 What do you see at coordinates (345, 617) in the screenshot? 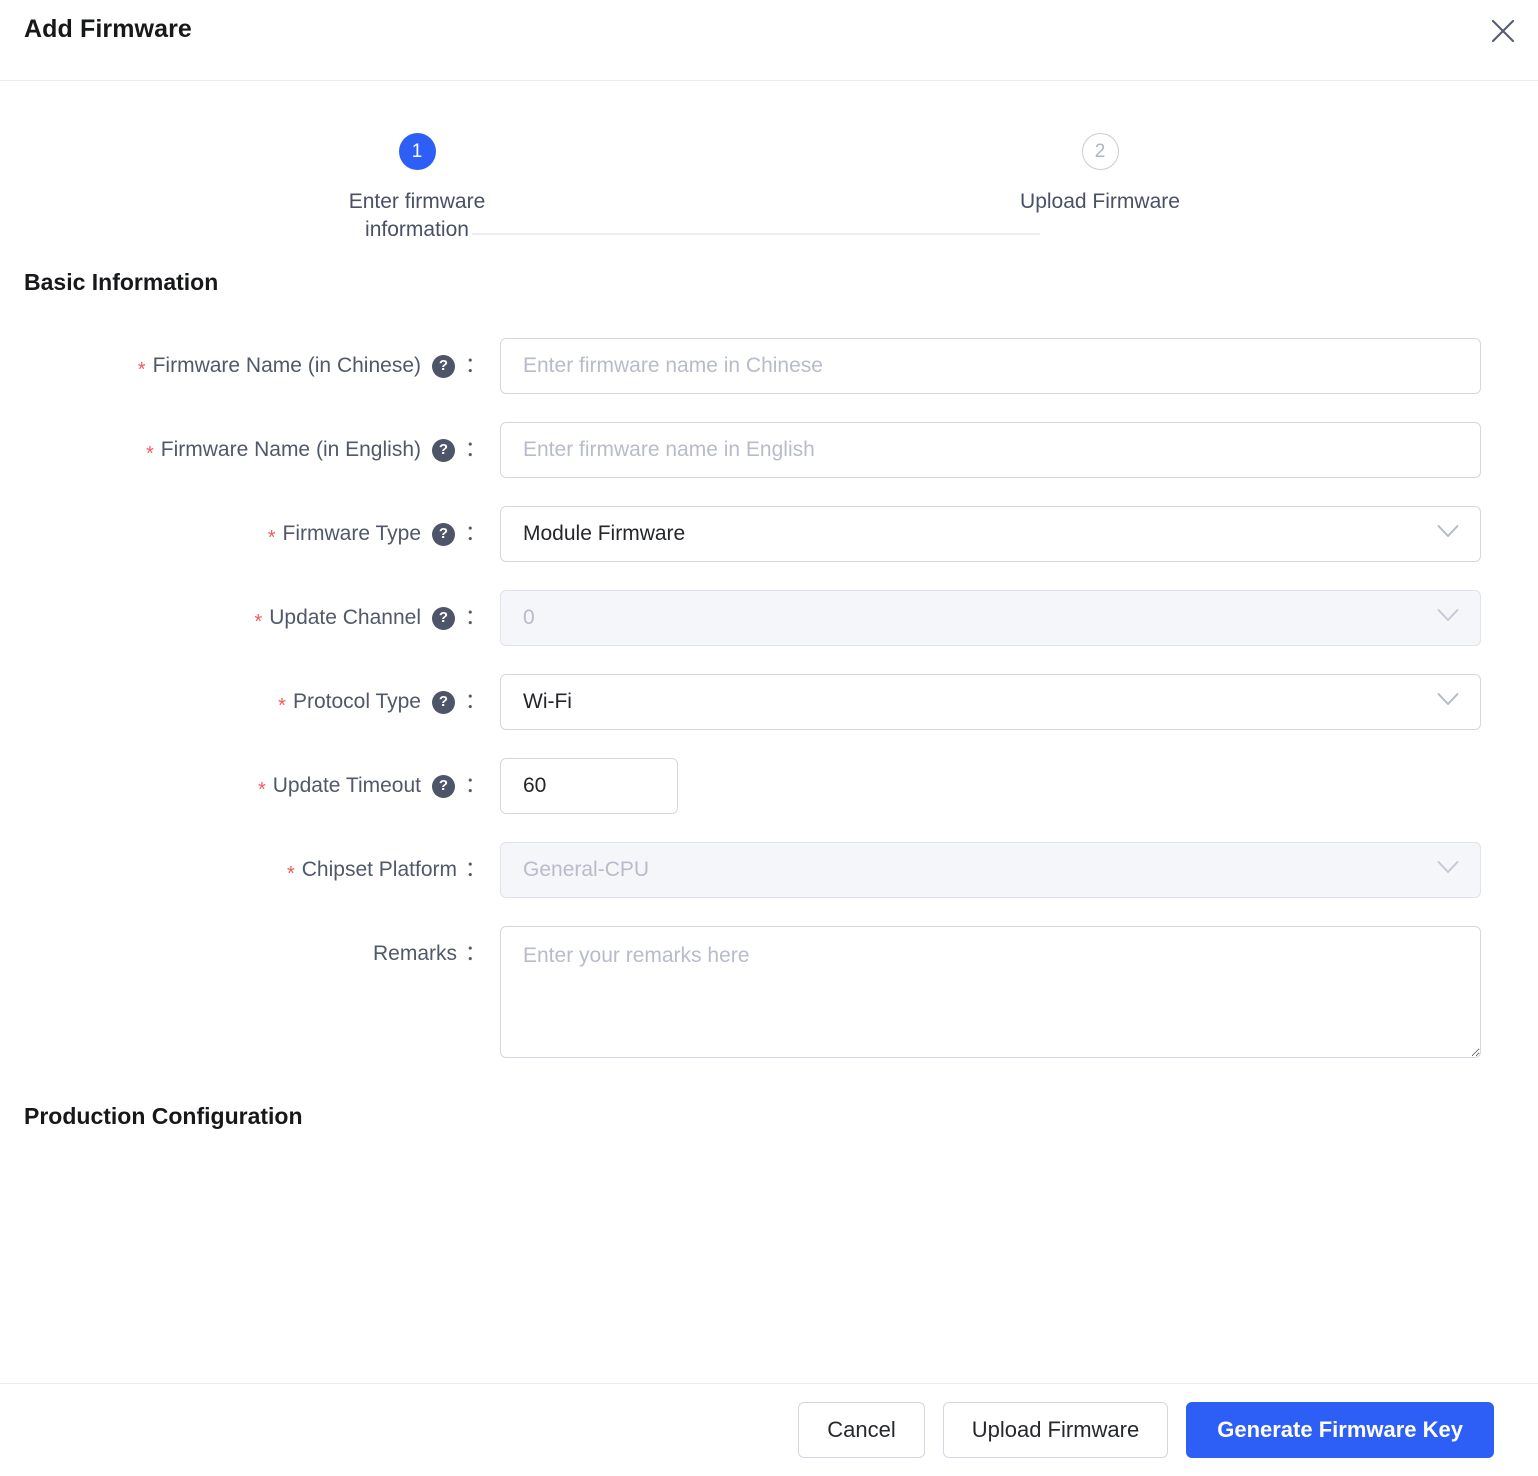
I see `label-text: Update Channel` at bounding box center [345, 617].